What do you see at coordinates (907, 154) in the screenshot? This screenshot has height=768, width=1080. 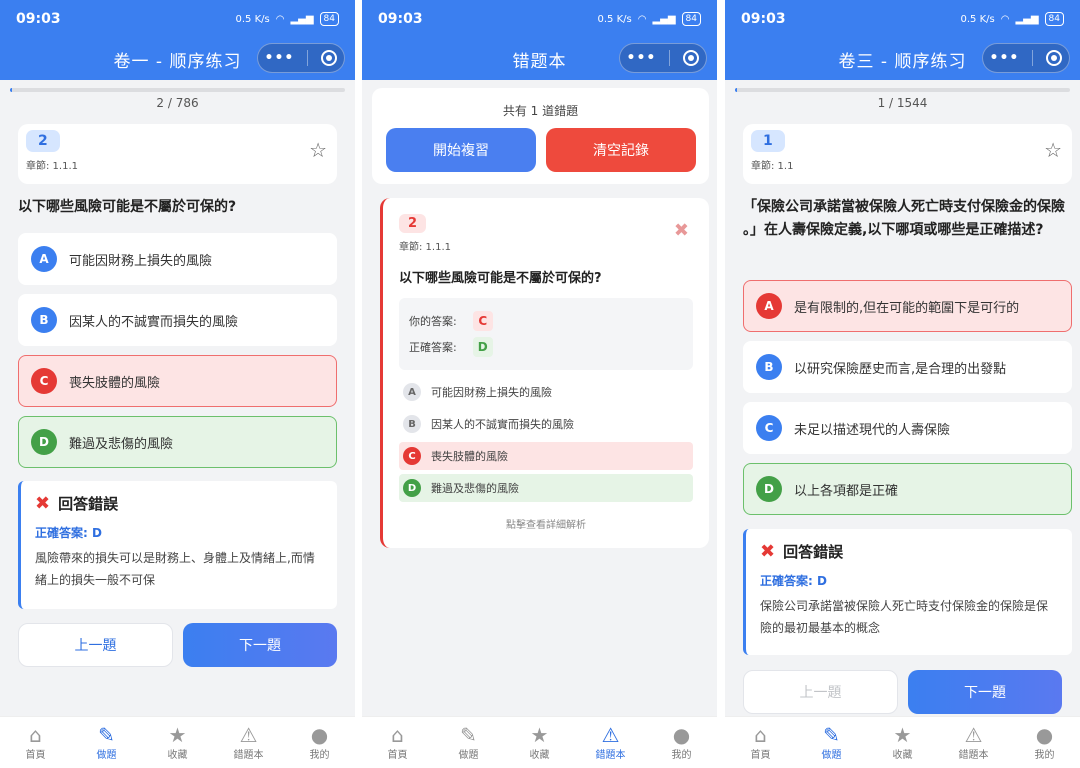 I see `question-header-card: 1 章節: 1.1 ☆` at bounding box center [907, 154].